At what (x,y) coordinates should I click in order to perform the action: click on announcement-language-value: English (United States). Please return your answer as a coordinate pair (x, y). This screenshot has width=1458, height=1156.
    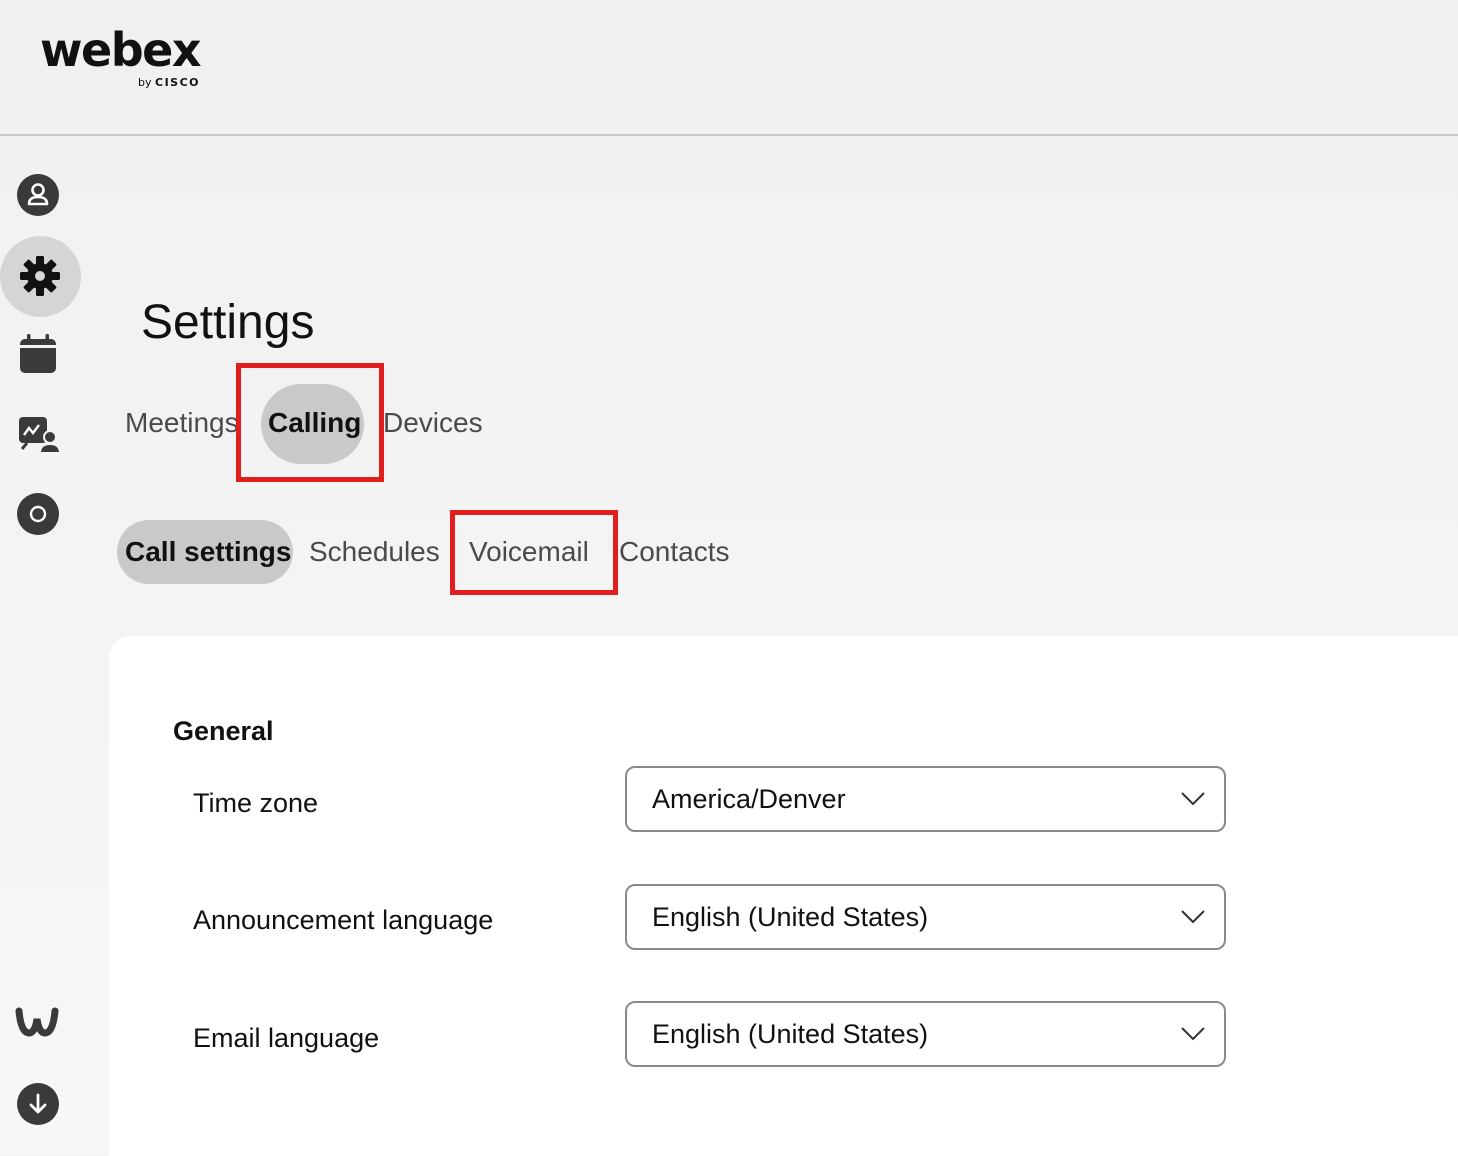
    Looking at the image, I should click on (790, 917).